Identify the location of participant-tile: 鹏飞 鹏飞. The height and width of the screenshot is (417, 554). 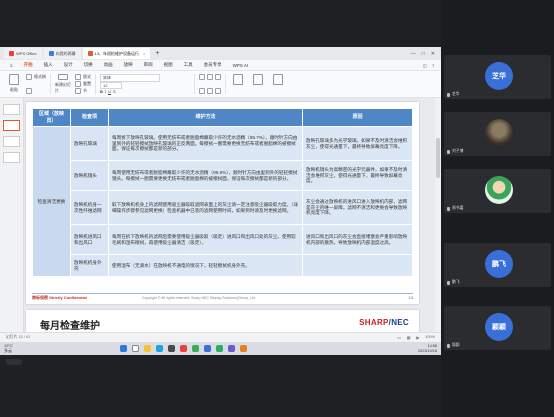
(497, 265).